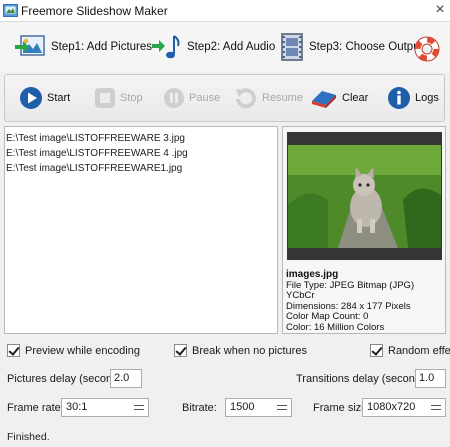  What do you see at coordinates (324, 99) in the screenshot?
I see `eraser-icon` at bounding box center [324, 99].